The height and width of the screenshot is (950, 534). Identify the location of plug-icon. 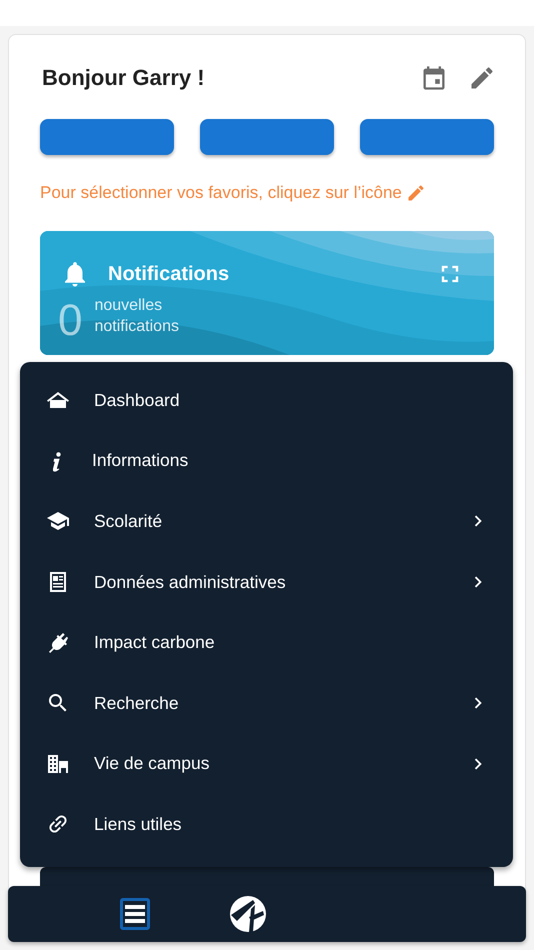
(58, 642).